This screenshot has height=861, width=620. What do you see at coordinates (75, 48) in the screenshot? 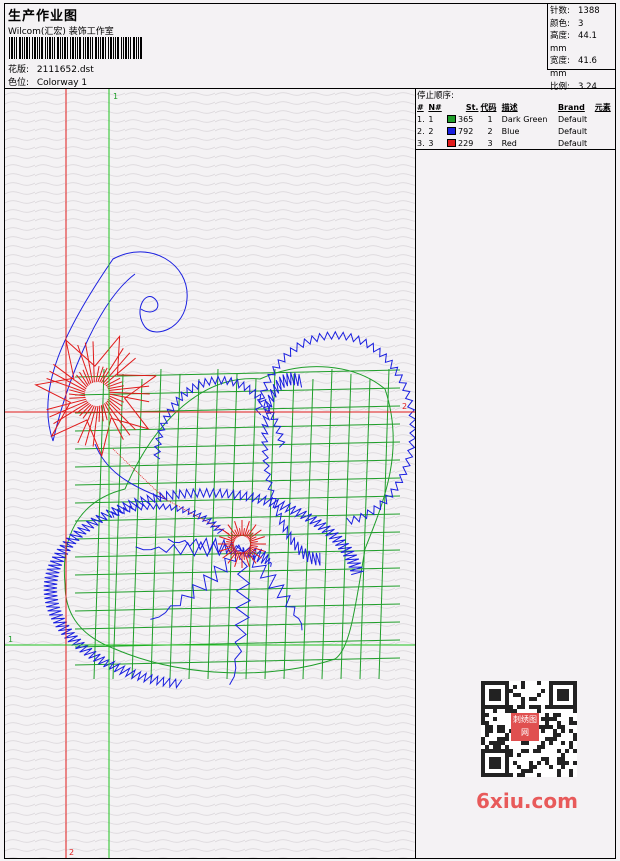
I see `barcode-icon` at bounding box center [75, 48].